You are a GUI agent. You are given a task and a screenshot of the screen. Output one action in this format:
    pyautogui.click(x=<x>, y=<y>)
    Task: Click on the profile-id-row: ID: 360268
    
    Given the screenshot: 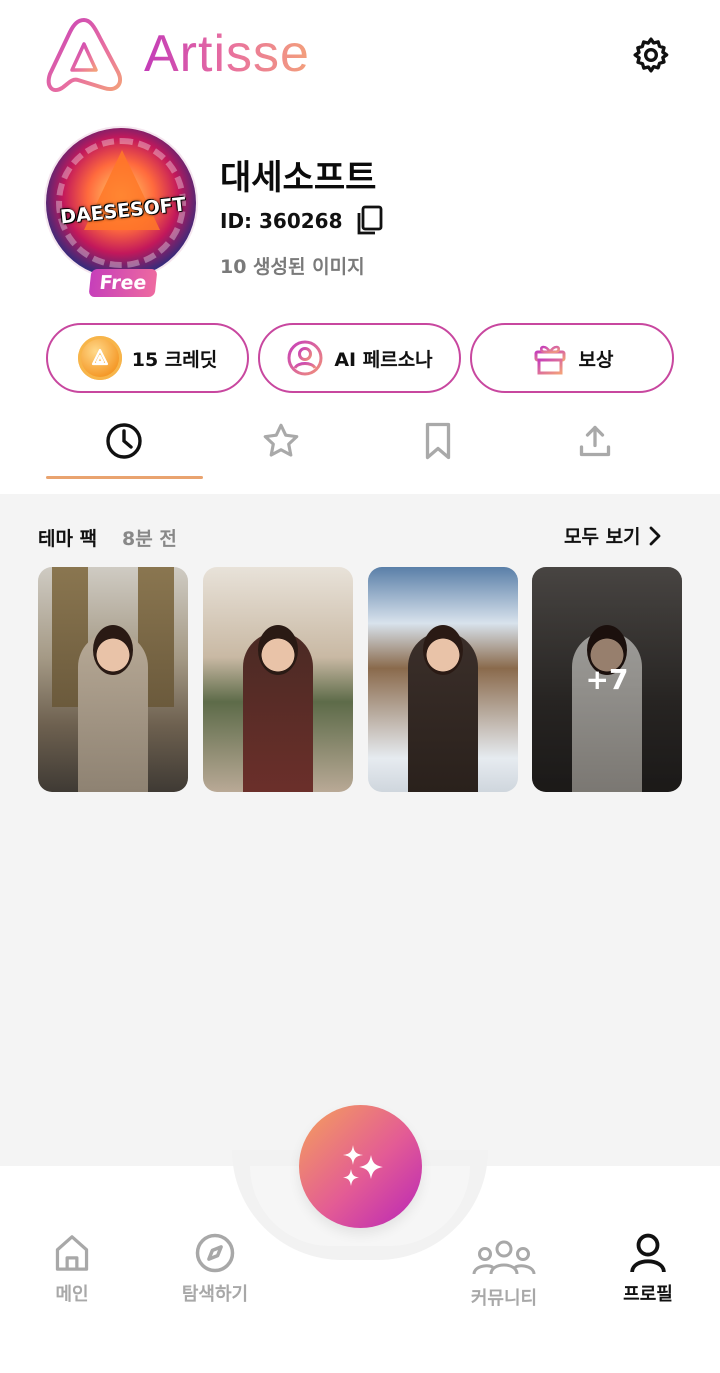 What is the action you would take?
    pyautogui.click(x=302, y=221)
    